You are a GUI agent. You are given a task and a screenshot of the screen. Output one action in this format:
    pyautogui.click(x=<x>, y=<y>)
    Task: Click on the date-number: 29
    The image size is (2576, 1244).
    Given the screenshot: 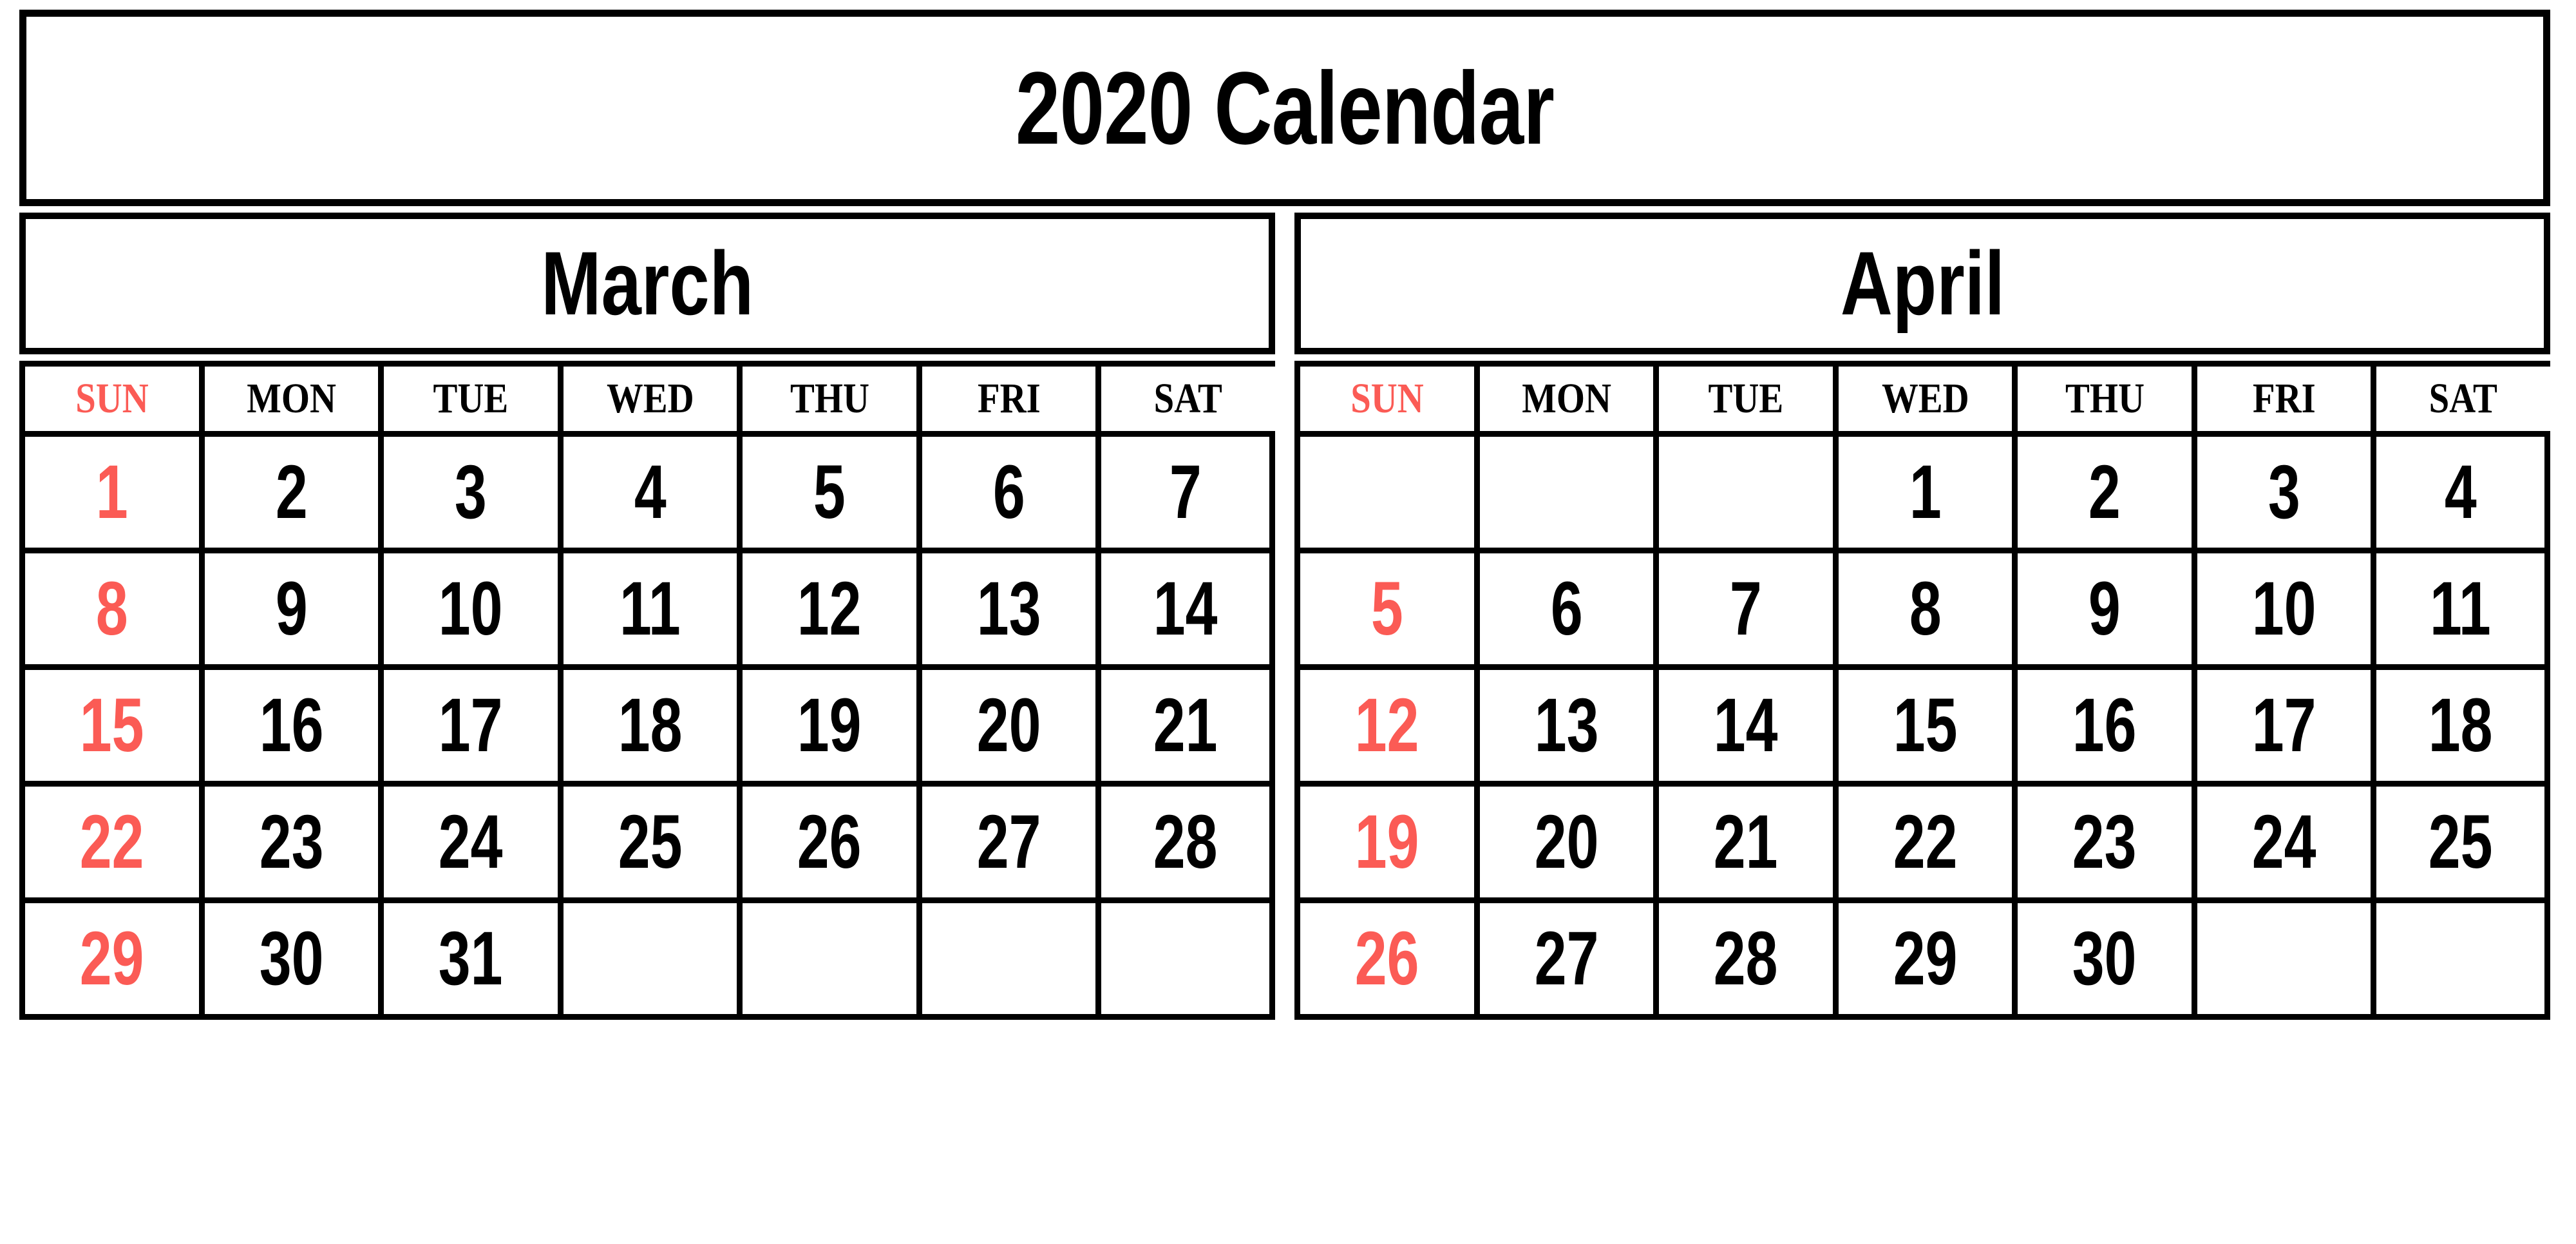 What is the action you would take?
    pyautogui.click(x=112, y=958)
    